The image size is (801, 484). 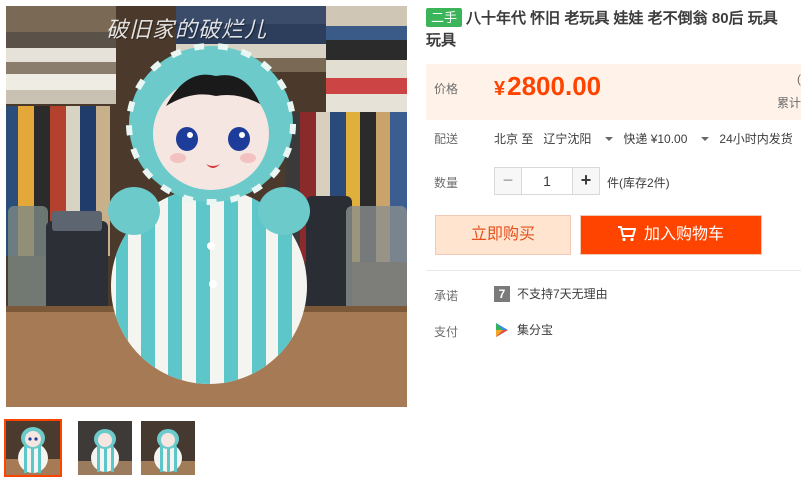 What do you see at coordinates (444, 17) in the screenshot?
I see `condition-tag: 二手` at bounding box center [444, 17].